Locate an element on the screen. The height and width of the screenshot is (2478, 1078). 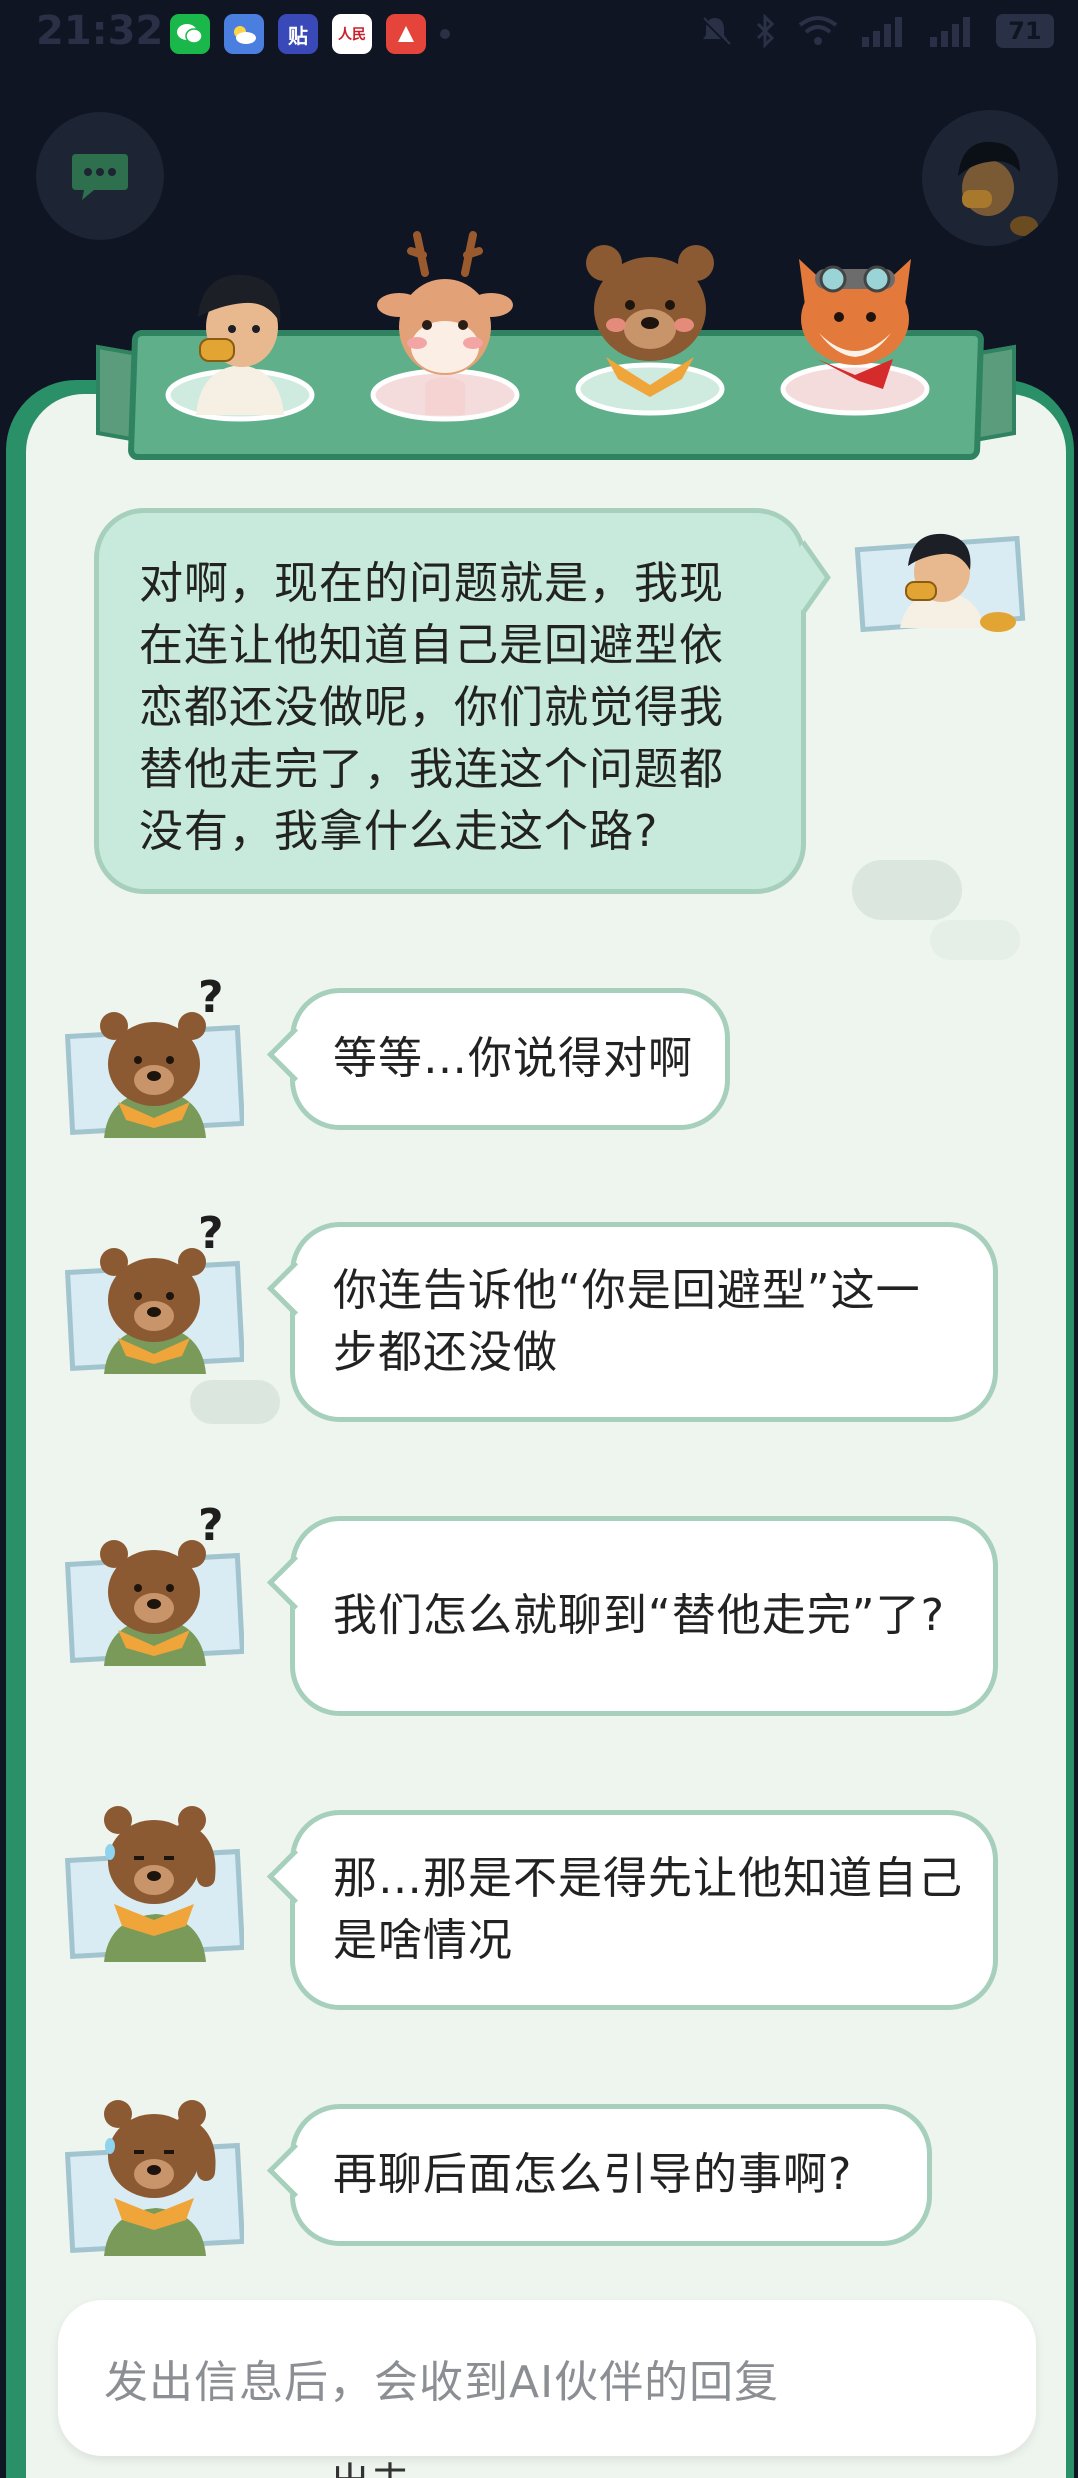
bear-avatar-icon is located at coordinates (650, 330).